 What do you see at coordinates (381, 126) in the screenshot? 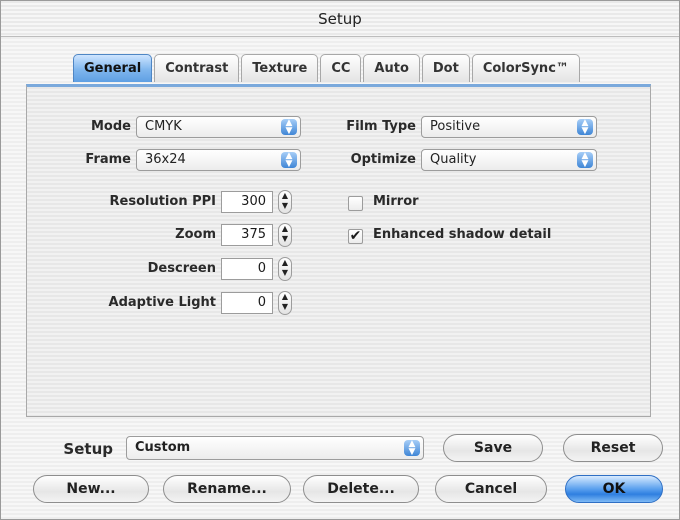
I see `film-type-label: Film Type` at bounding box center [381, 126].